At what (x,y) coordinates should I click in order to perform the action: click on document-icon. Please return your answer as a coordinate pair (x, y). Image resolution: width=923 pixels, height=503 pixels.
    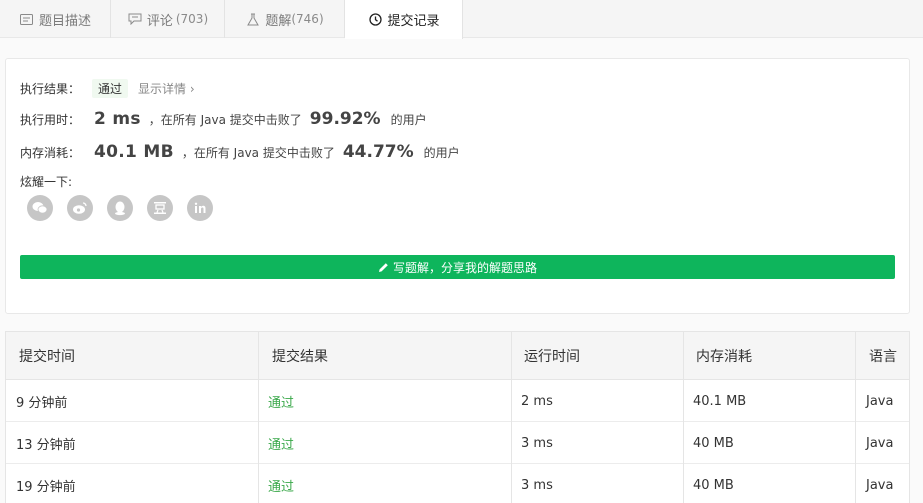
    Looking at the image, I should click on (27, 19).